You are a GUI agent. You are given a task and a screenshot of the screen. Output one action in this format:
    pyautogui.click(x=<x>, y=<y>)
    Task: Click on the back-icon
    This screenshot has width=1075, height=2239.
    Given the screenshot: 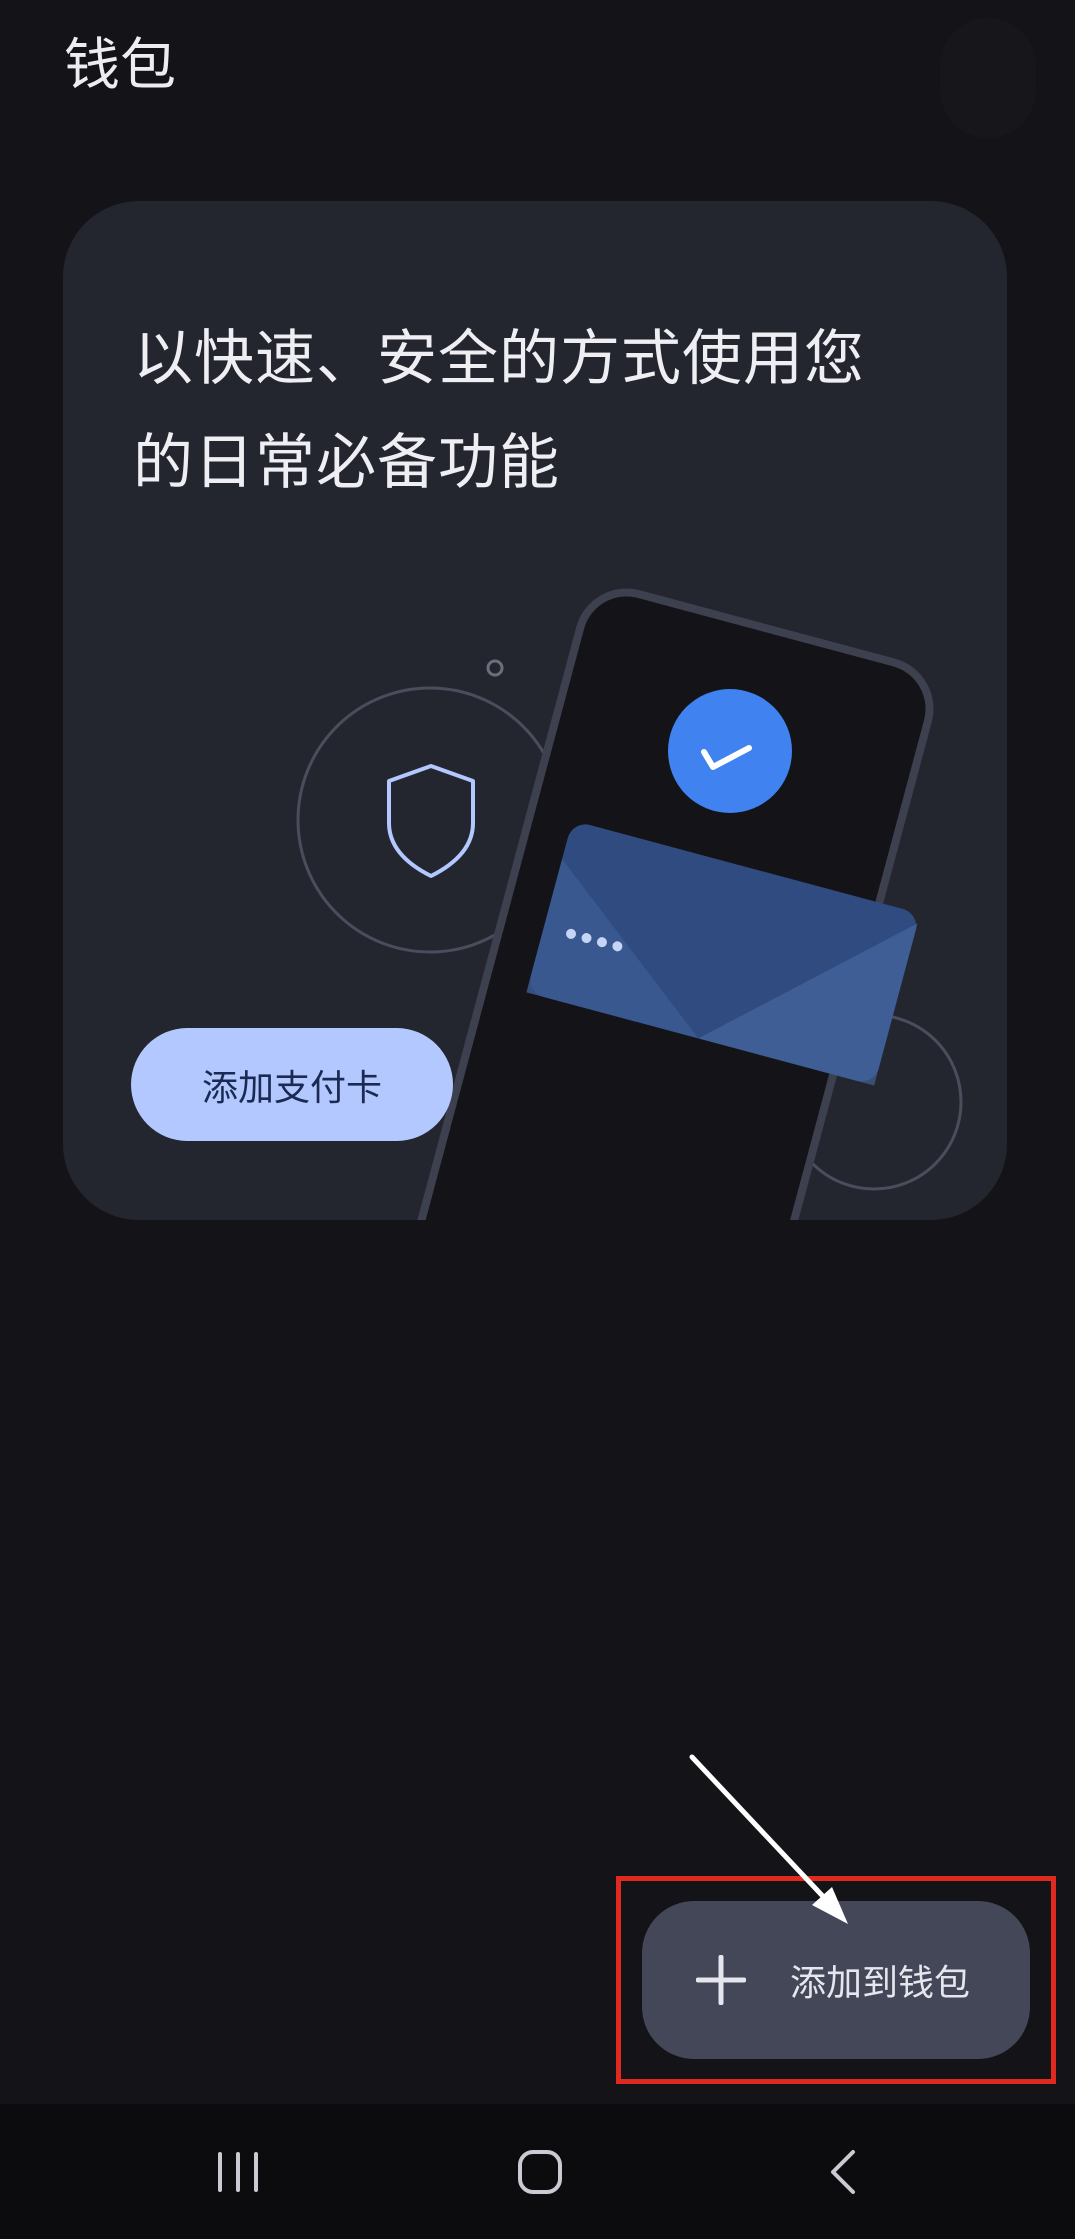 What is the action you would take?
    pyautogui.click(x=843, y=2171)
    